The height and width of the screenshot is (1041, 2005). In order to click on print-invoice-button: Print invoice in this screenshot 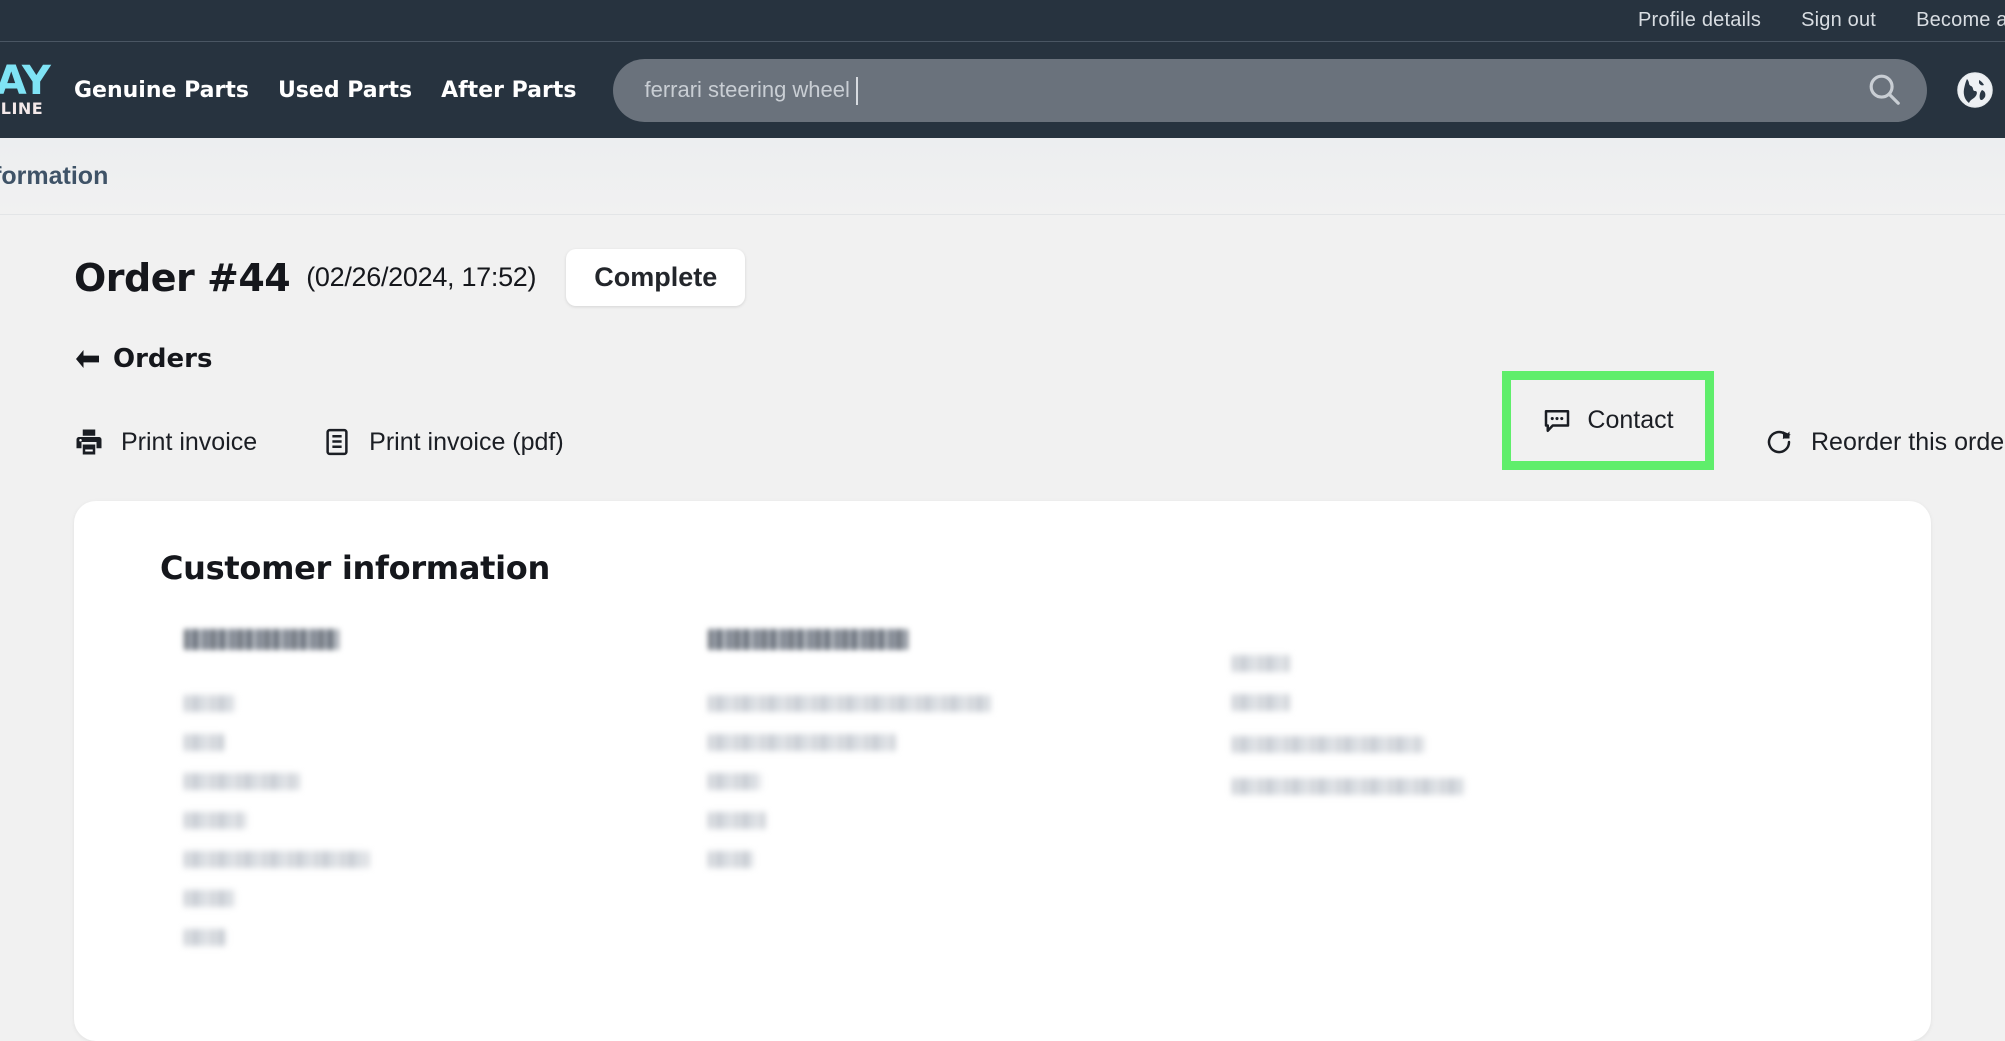, I will do `click(165, 442)`.